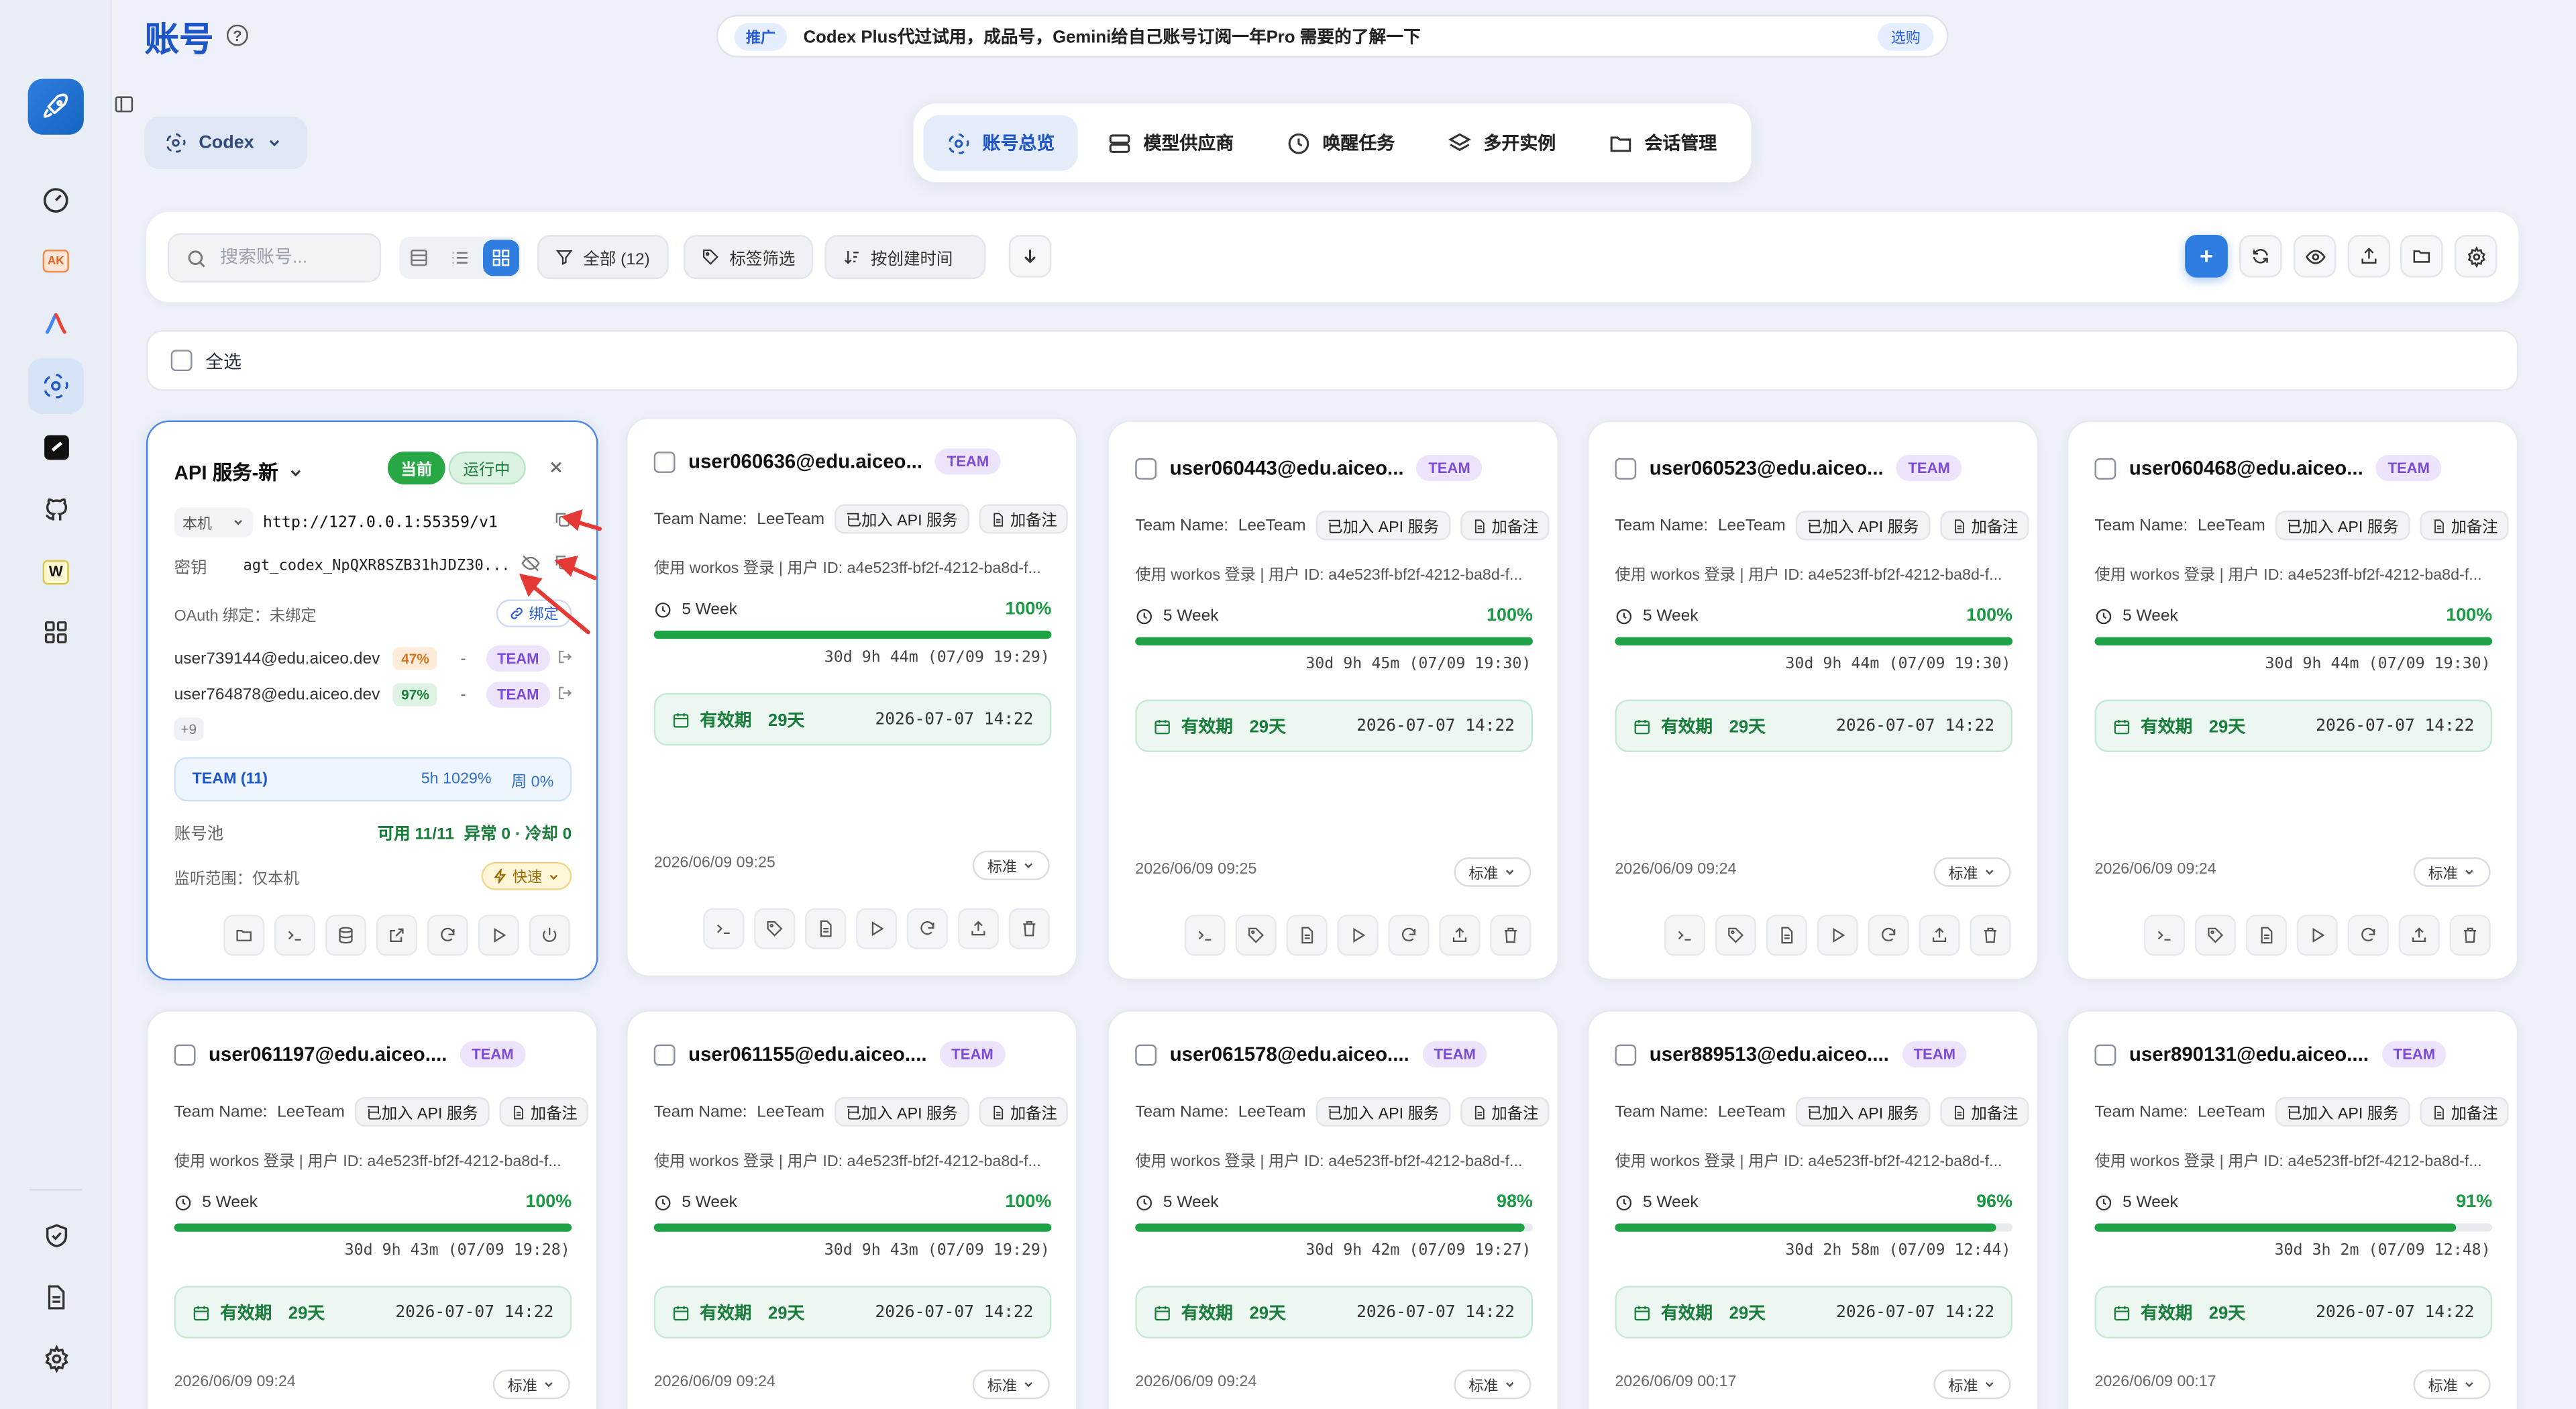 The image size is (2576, 1409). I want to click on select-all-checkbox, so click(181, 361).